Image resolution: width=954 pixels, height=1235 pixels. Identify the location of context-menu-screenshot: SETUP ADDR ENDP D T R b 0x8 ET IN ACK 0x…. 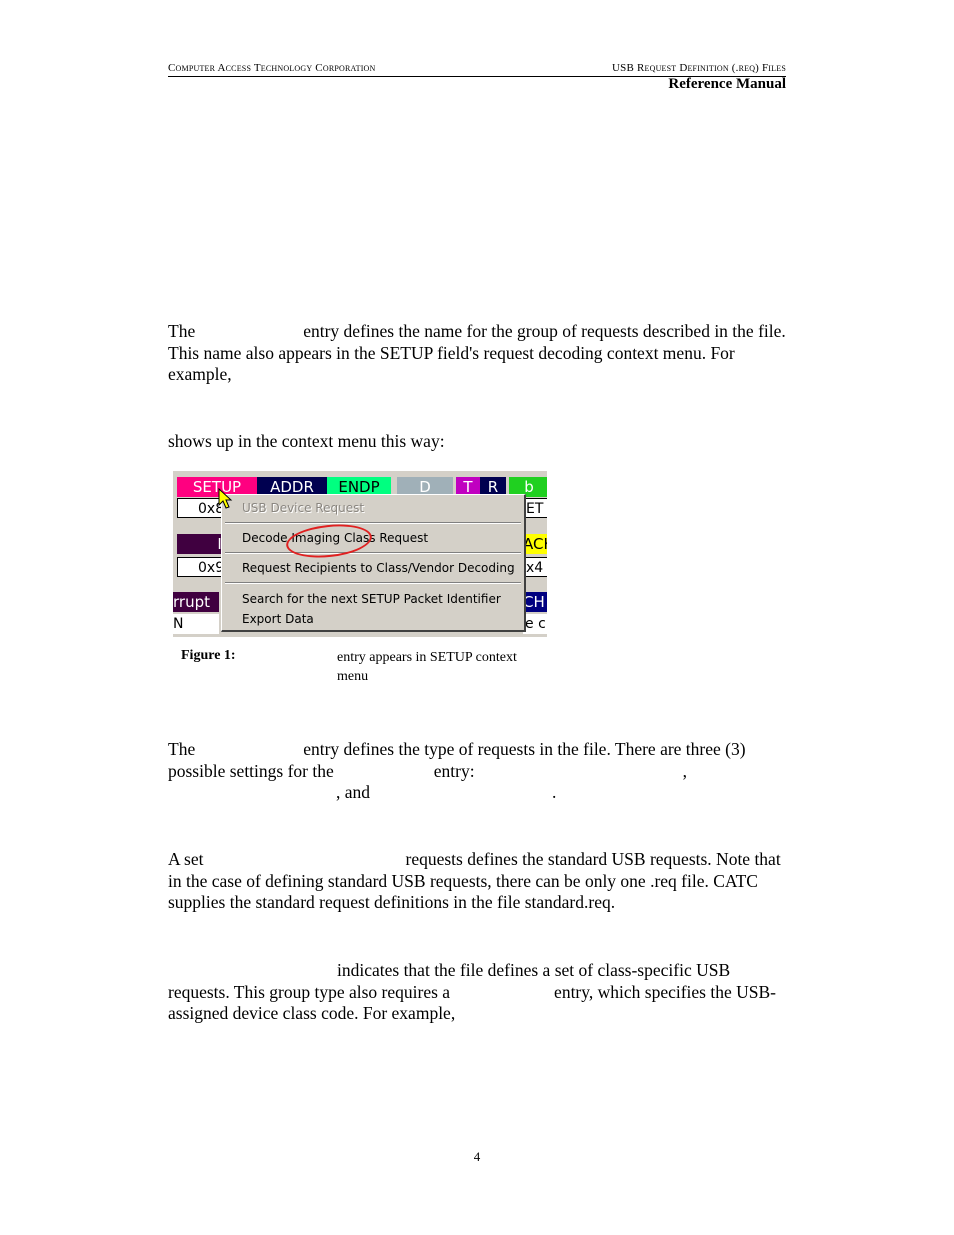
(360, 554).